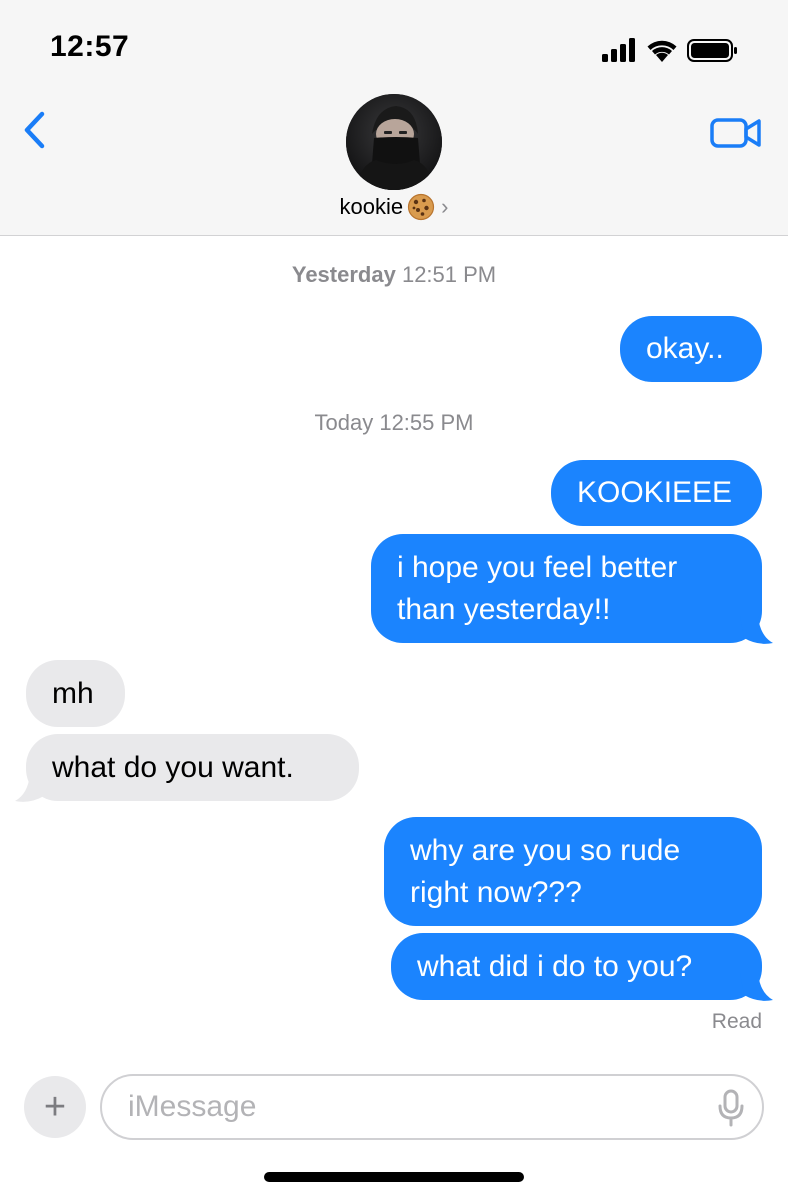  What do you see at coordinates (685, 348) in the screenshot?
I see `message-text: okay..` at bounding box center [685, 348].